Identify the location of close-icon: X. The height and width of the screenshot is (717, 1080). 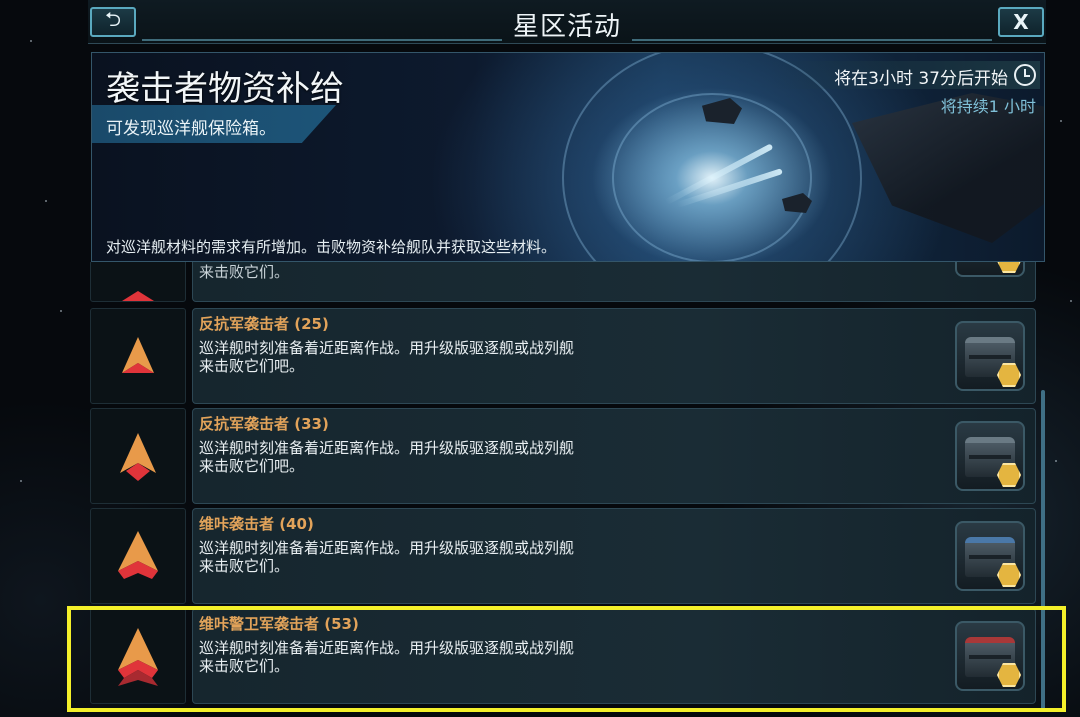
(1021, 22).